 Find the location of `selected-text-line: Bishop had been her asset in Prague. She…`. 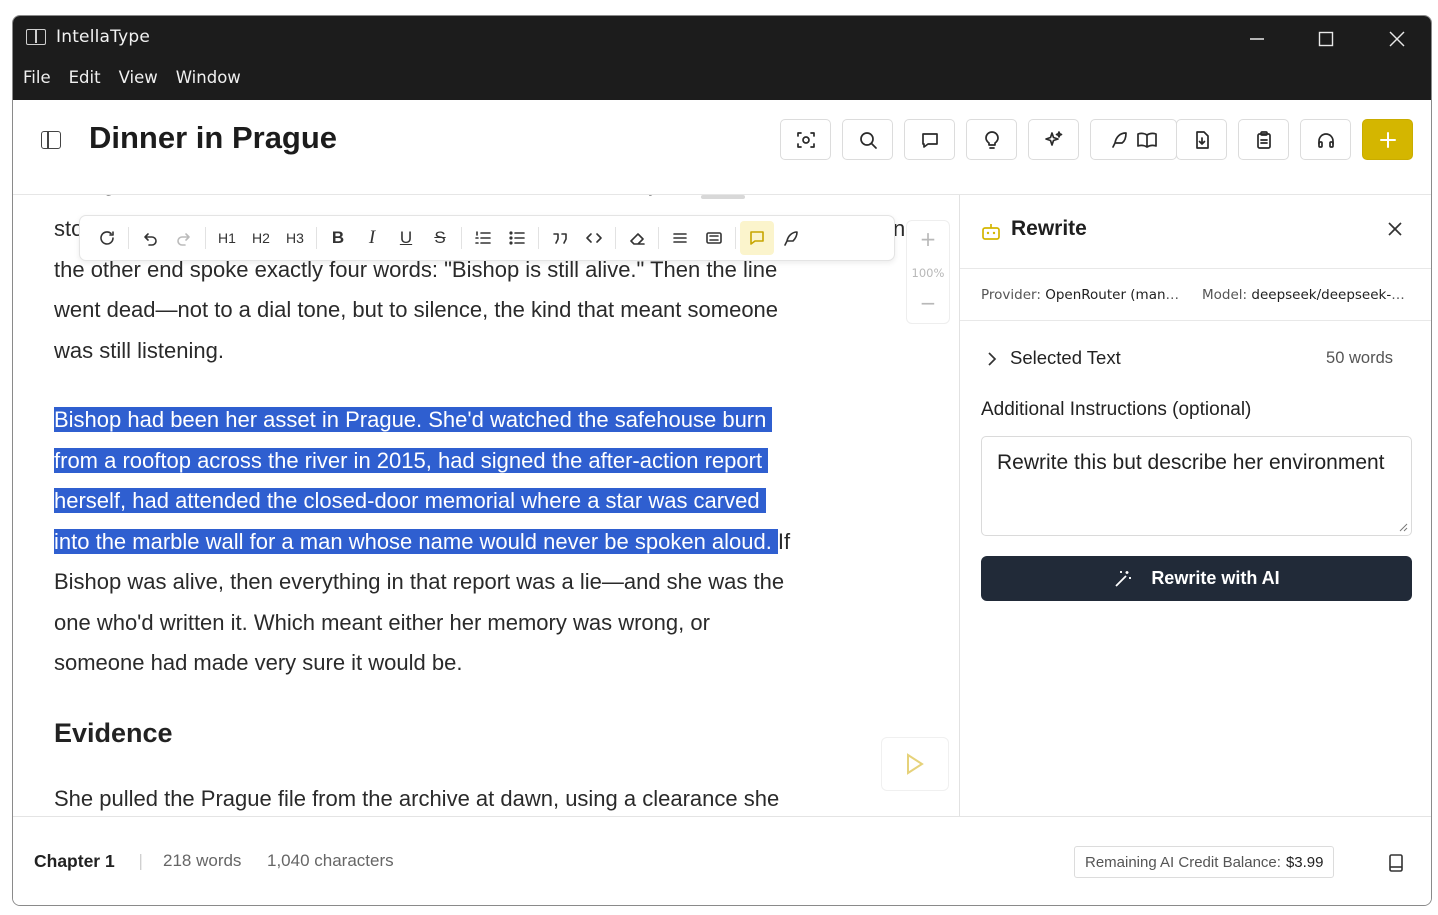

selected-text-line: Bishop had been her asset in Prague. She… is located at coordinates (484, 420).